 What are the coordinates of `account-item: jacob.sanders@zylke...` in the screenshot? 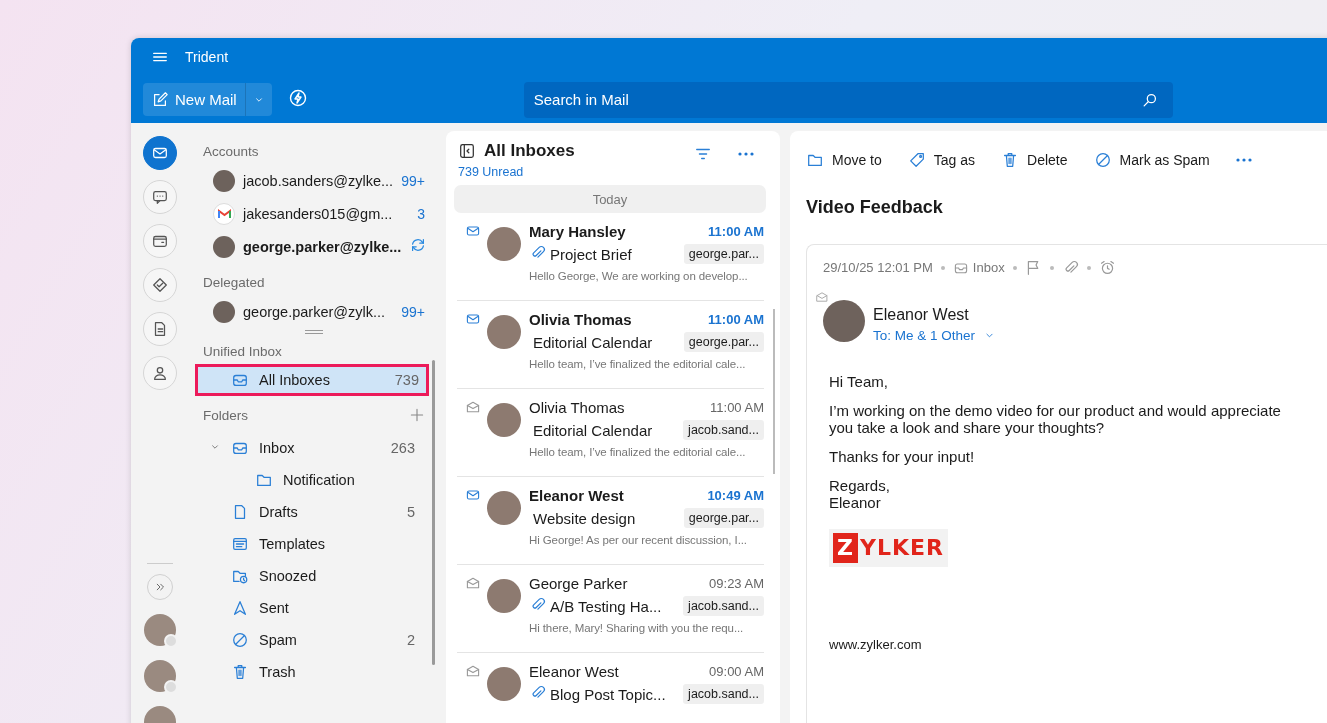 It's located at (318, 180).